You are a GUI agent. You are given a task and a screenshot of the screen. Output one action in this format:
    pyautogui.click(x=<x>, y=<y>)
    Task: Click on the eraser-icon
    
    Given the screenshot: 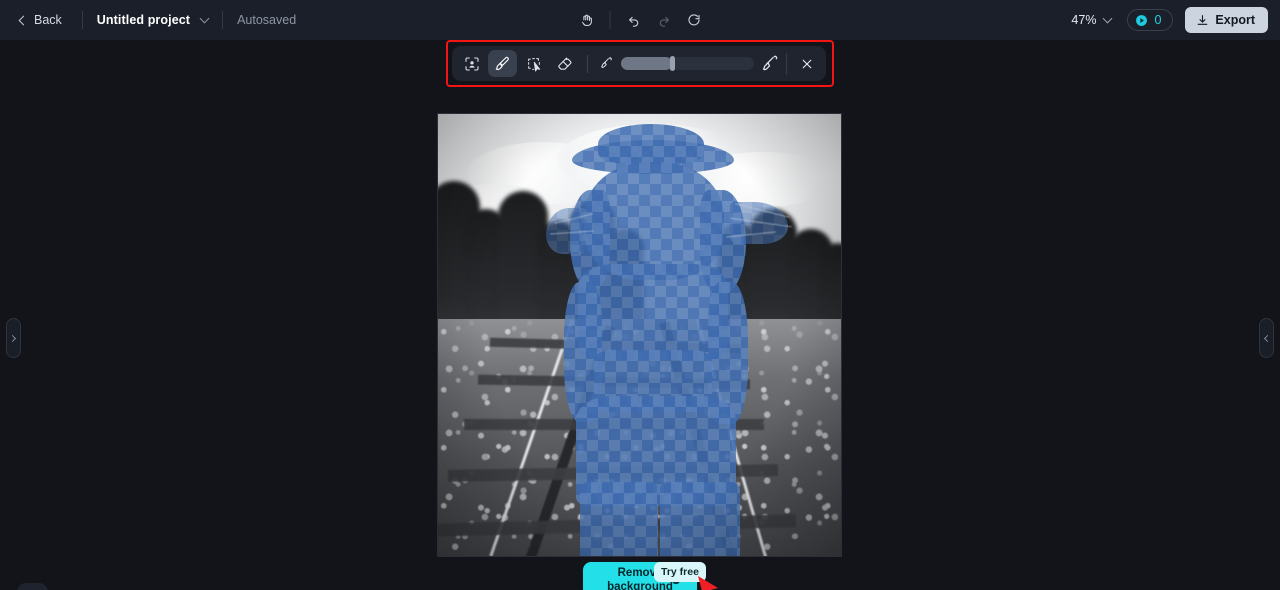 What is the action you would take?
    pyautogui.click(x=564, y=63)
    